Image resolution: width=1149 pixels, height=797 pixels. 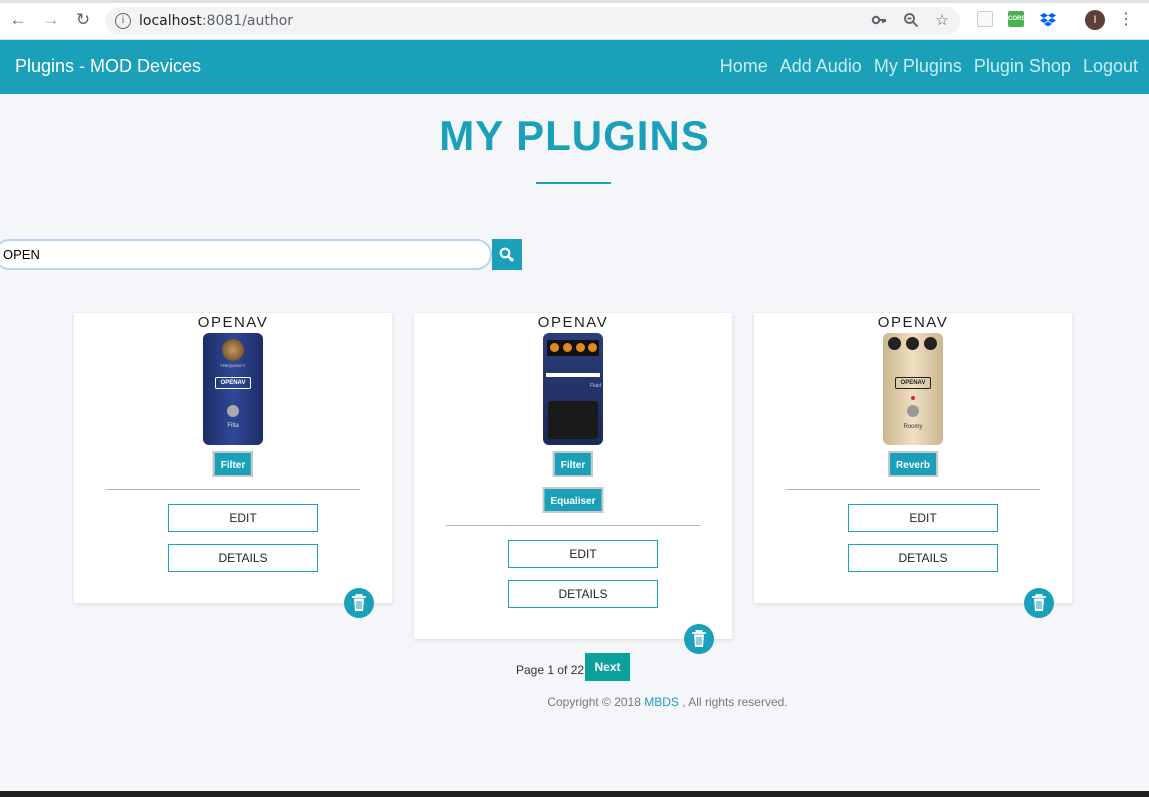 I want to click on browser-toolbar: ← → ↻ i localhost:8081/author ☆ CORS I ⋮, so click(x=574, y=20).